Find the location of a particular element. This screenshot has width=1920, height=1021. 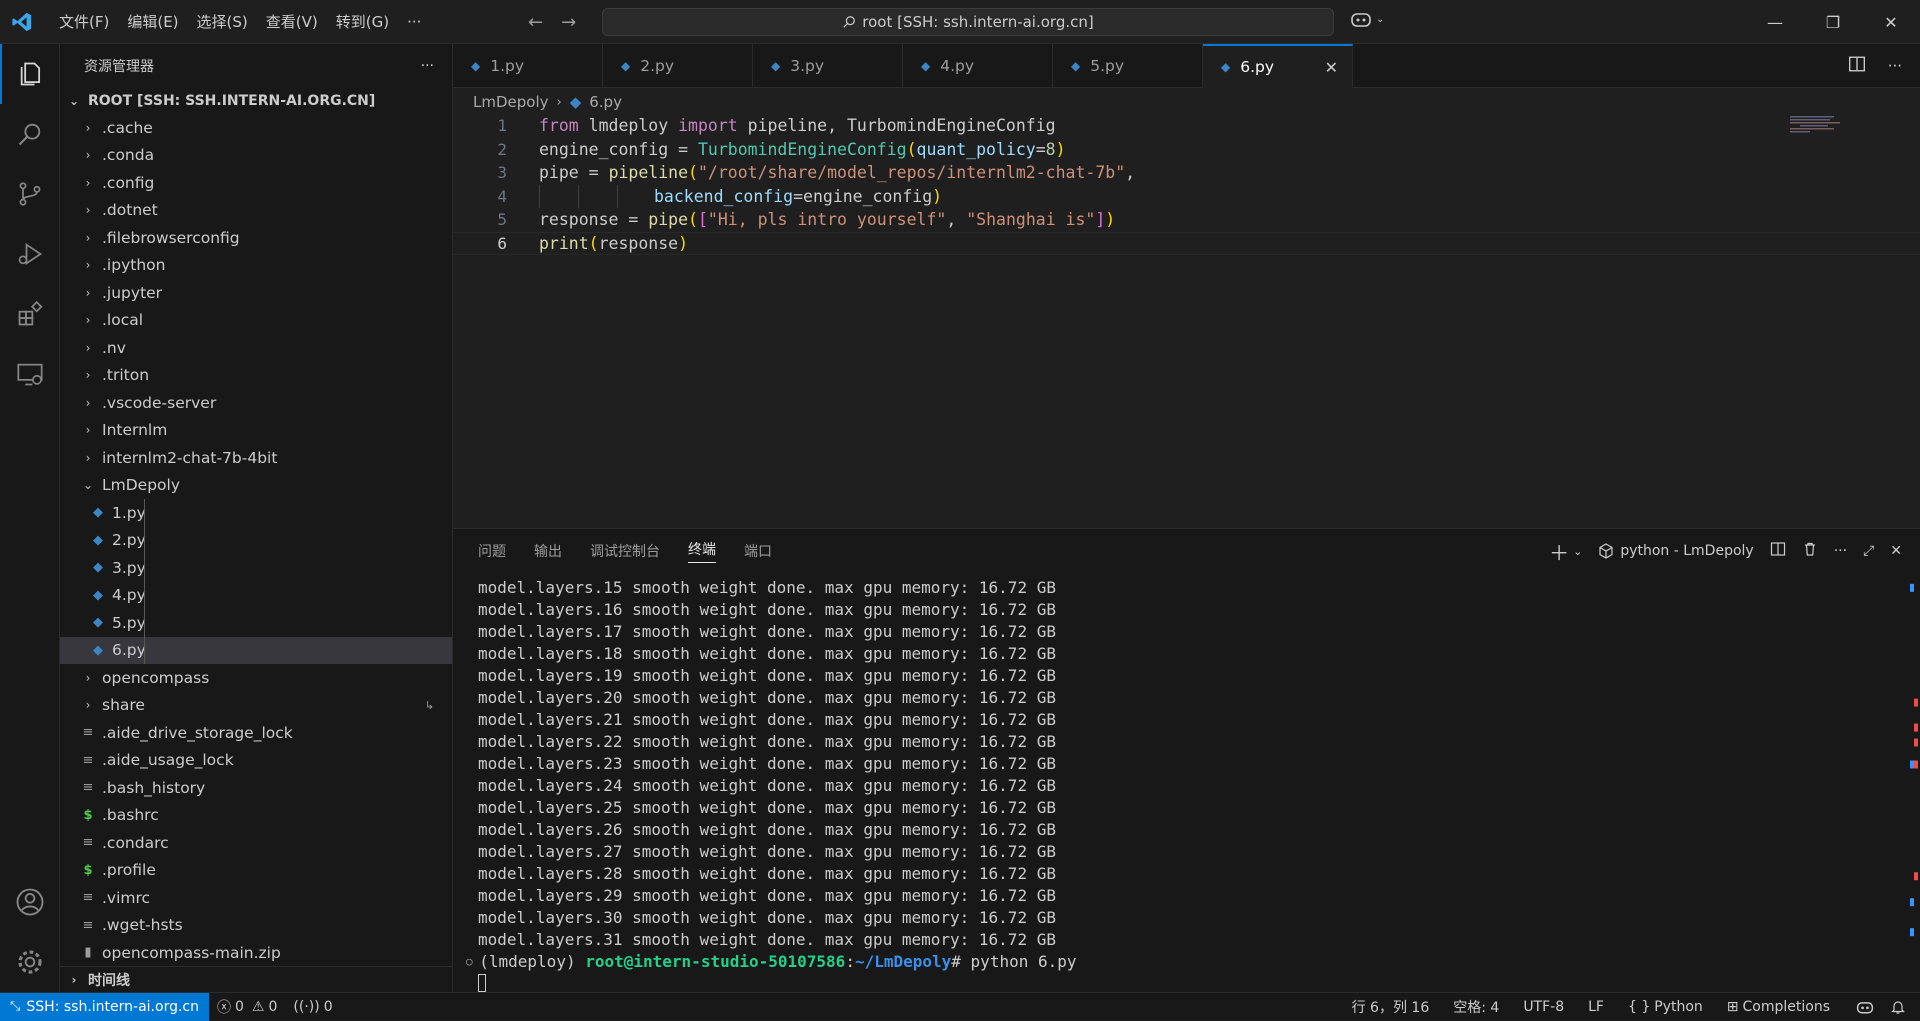

menu-go: 转到(G) is located at coordinates (362, 22).